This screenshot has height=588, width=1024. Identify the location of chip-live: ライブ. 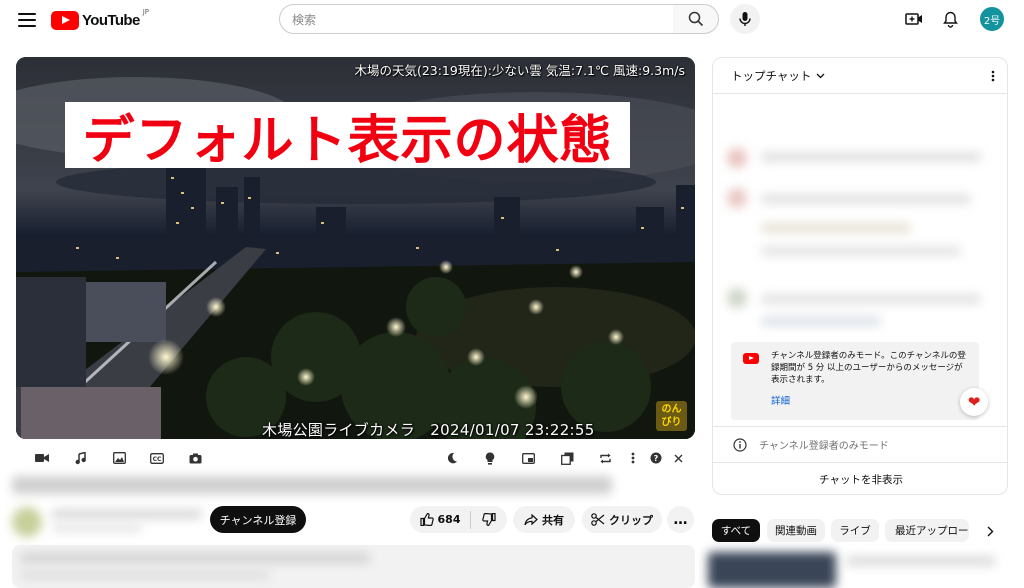
(855, 530).